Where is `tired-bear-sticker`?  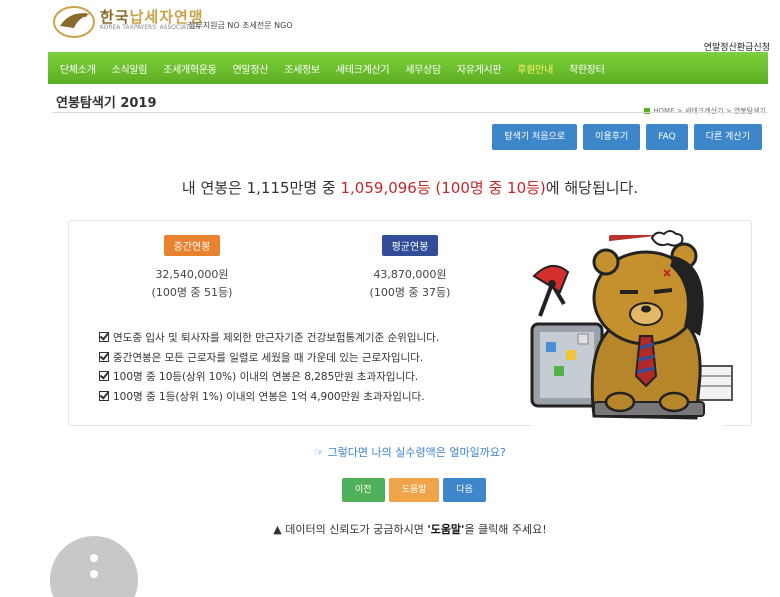
tired-bear-sticker is located at coordinates (633, 334).